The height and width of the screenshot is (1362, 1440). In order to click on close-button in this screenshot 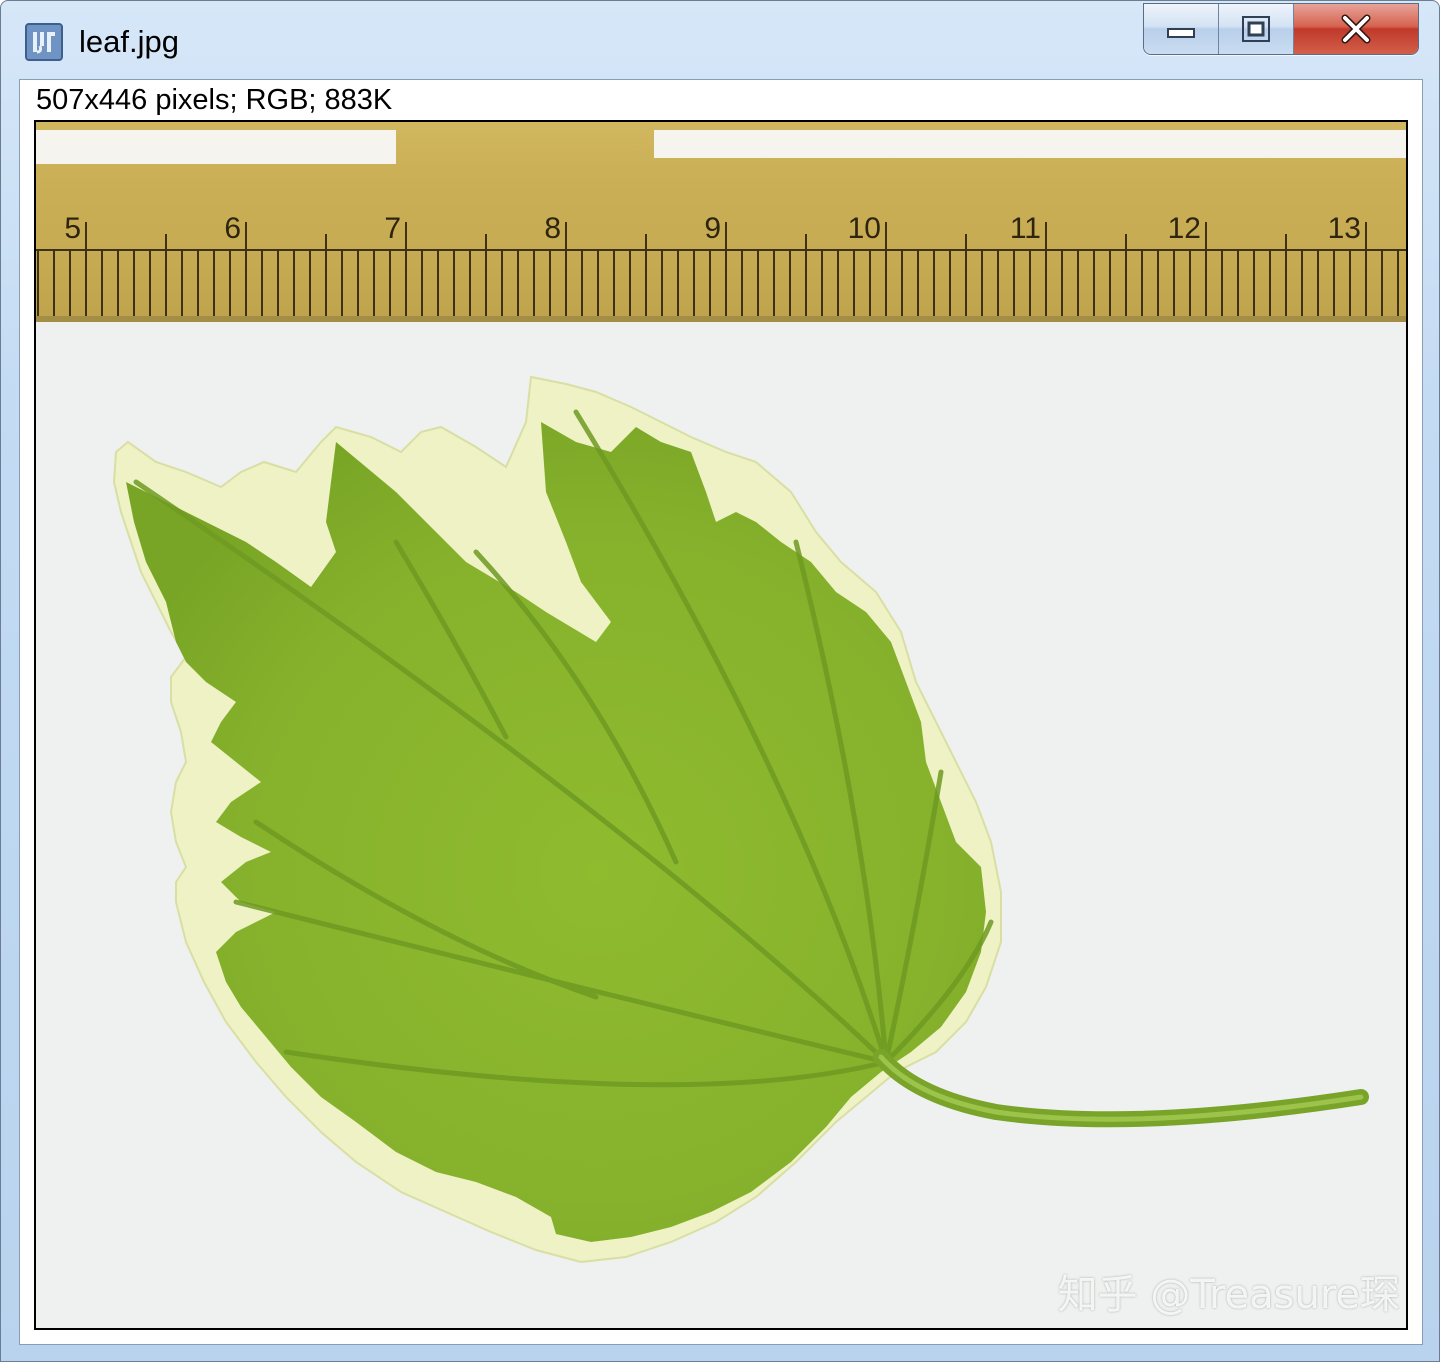, I will do `click(1356, 29)`.